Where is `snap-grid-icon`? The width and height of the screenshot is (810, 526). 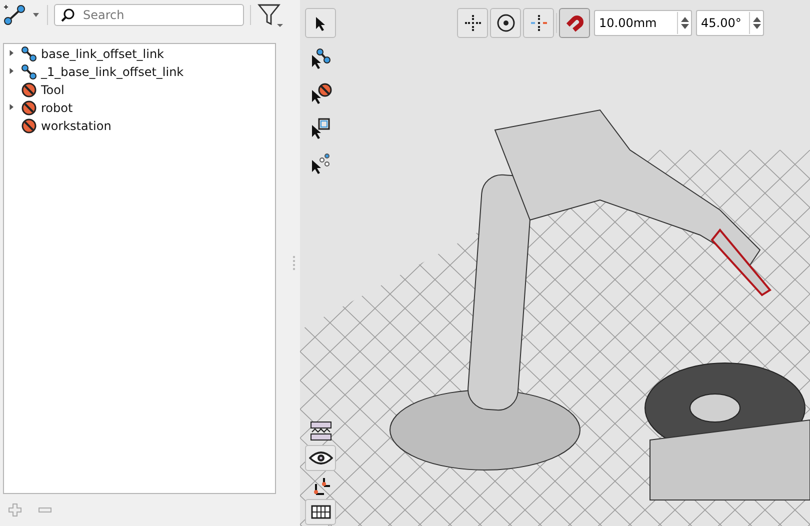
snap-grid-icon is located at coordinates (472, 23).